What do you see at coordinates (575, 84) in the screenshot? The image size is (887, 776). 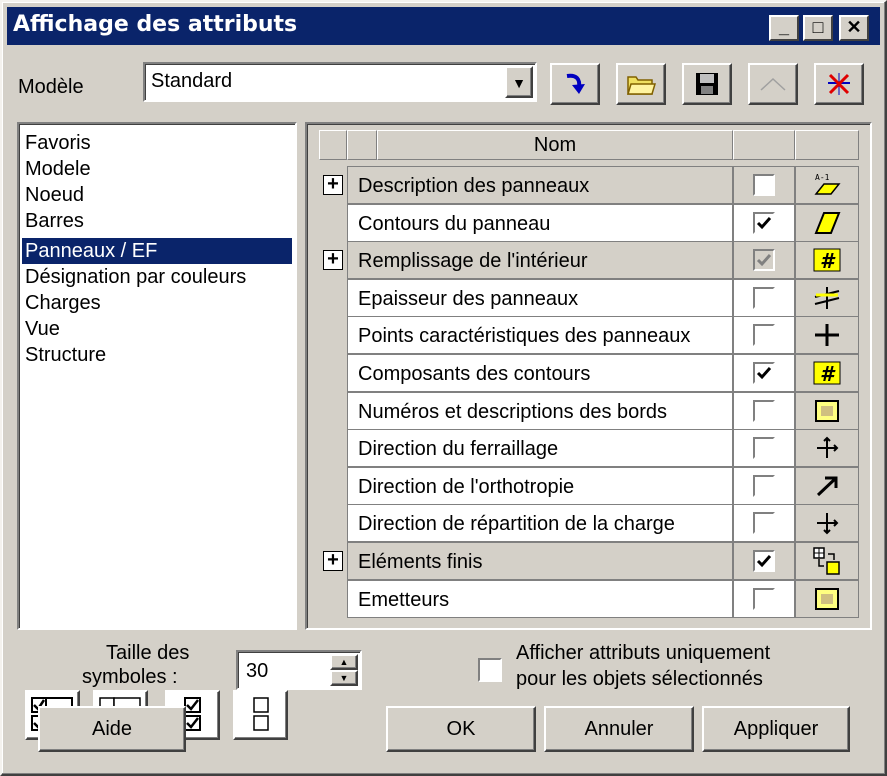 I see `apply-model-button` at bounding box center [575, 84].